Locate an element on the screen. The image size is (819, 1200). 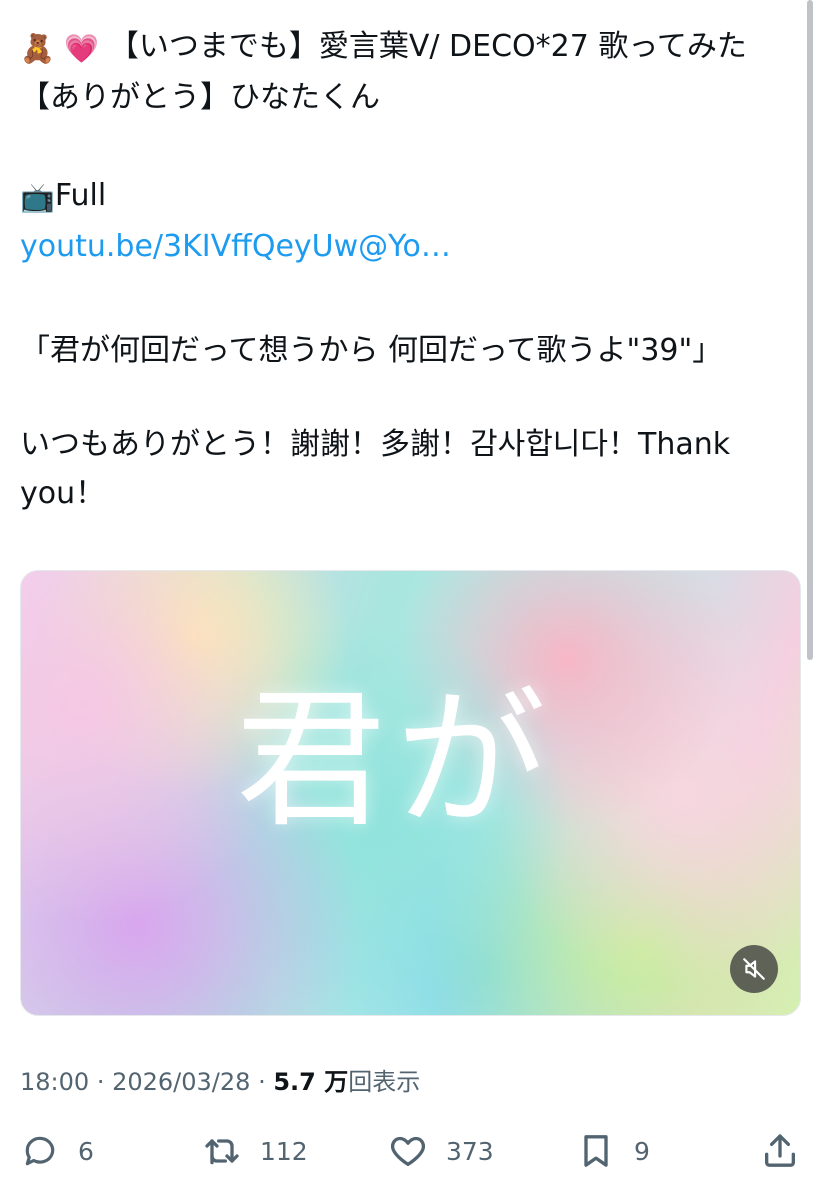
share-button is located at coordinates (780, 1151).